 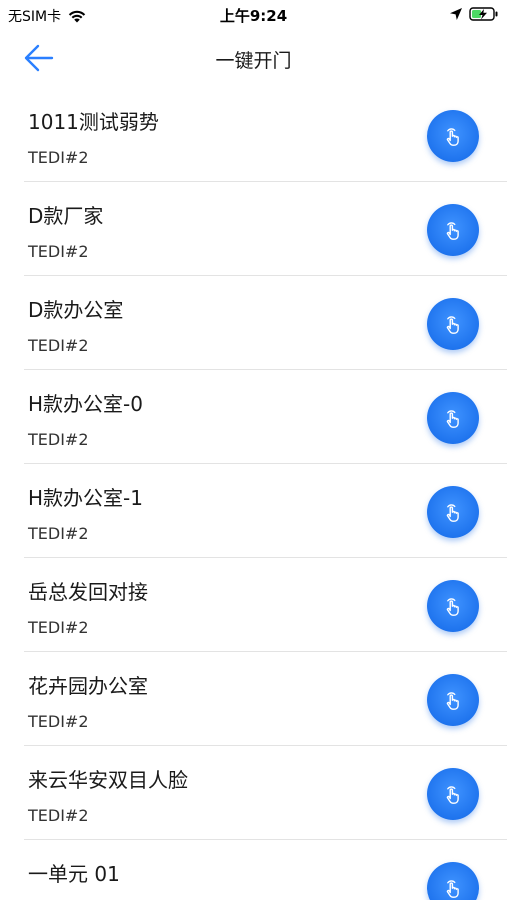 I want to click on door-list-item: 1011测试弱势 TEDI#2, so click(x=253, y=135).